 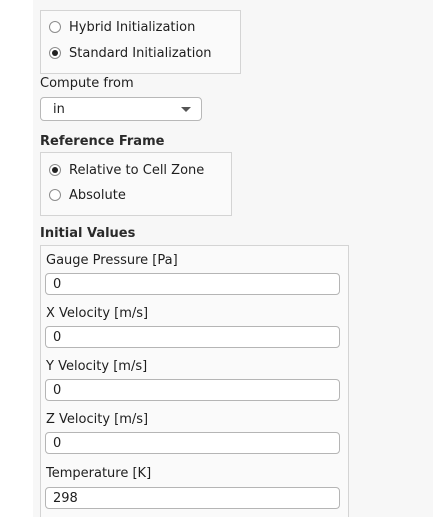 What do you see at coordinates (55, 27) in the screenshot?
I see `radio-hybrid-initialization-indicator` at bounding box center [55, 27].